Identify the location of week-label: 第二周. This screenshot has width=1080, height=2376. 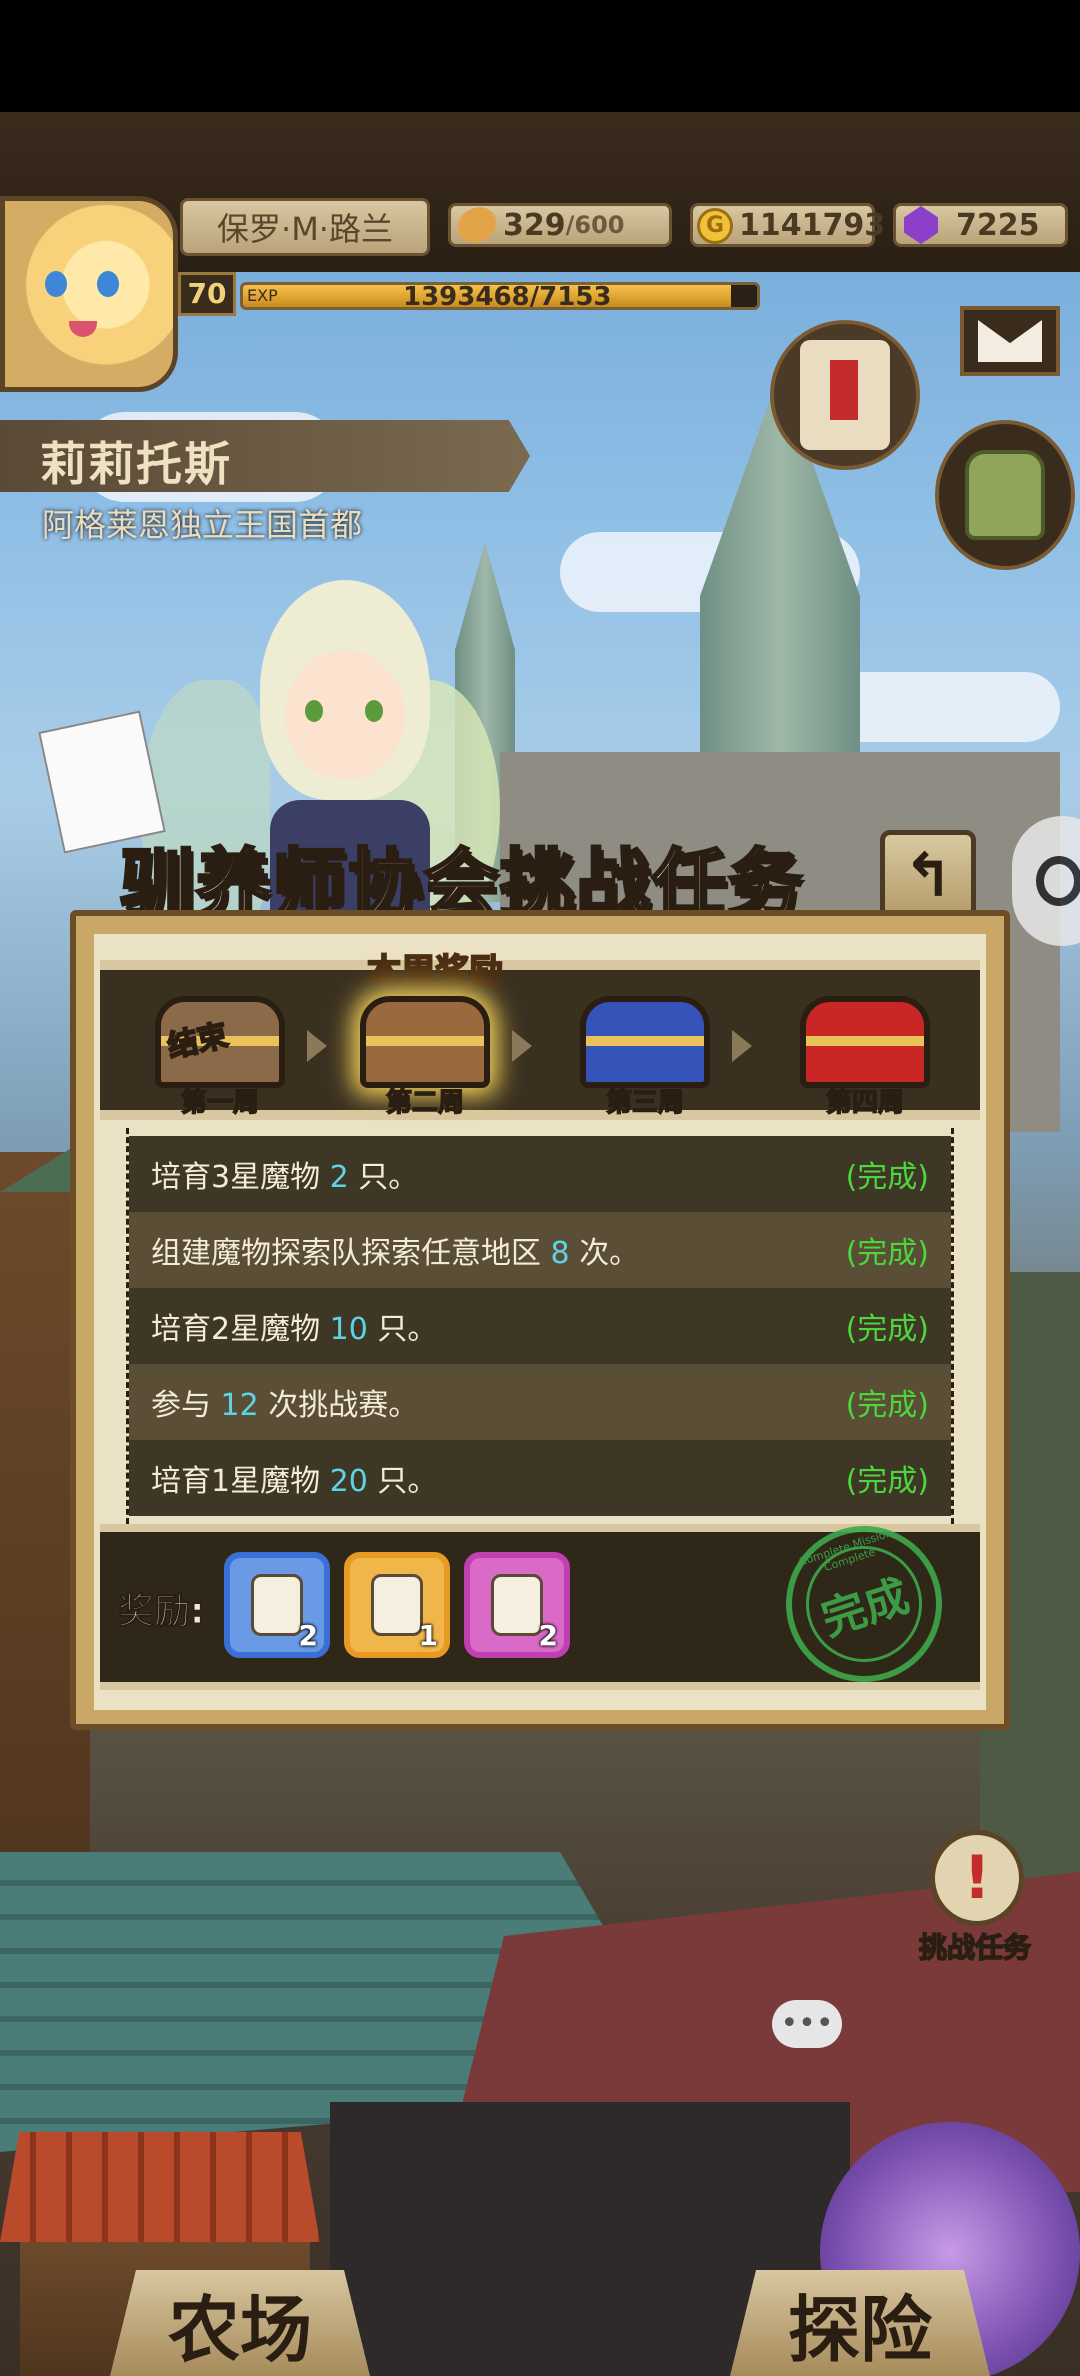
(425, 1103).